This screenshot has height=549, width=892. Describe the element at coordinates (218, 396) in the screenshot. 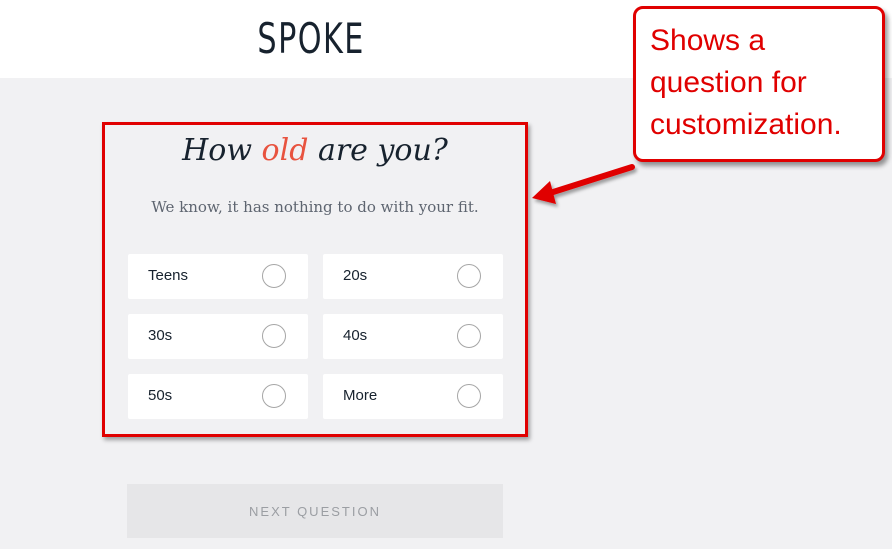

I see `option-50s: 50s` at that location.